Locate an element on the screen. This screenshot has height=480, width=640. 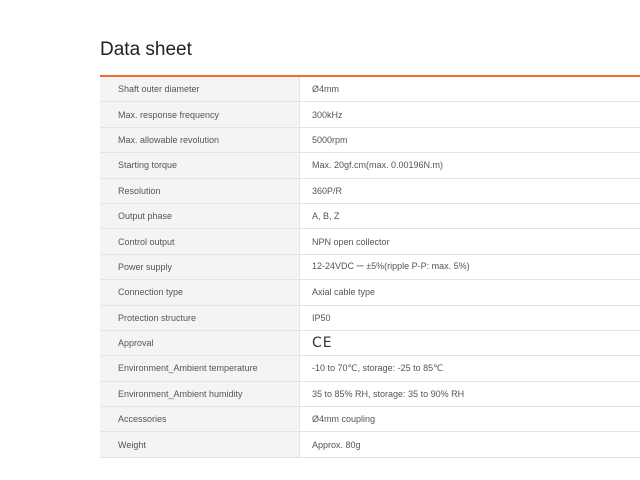
table-row: Max. response frequency 300kHz is located at coordinates (370, 114).